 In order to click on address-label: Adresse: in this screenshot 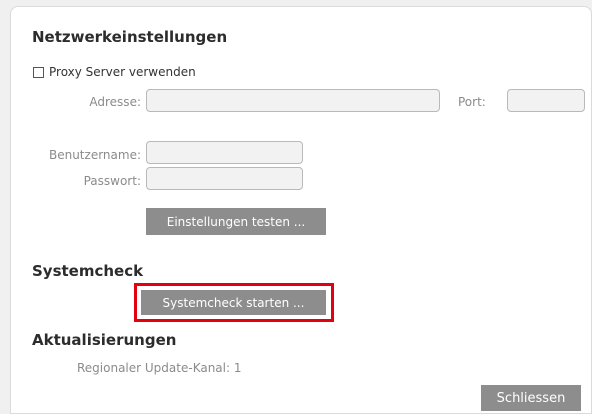, I will do `click(115, 102)`.